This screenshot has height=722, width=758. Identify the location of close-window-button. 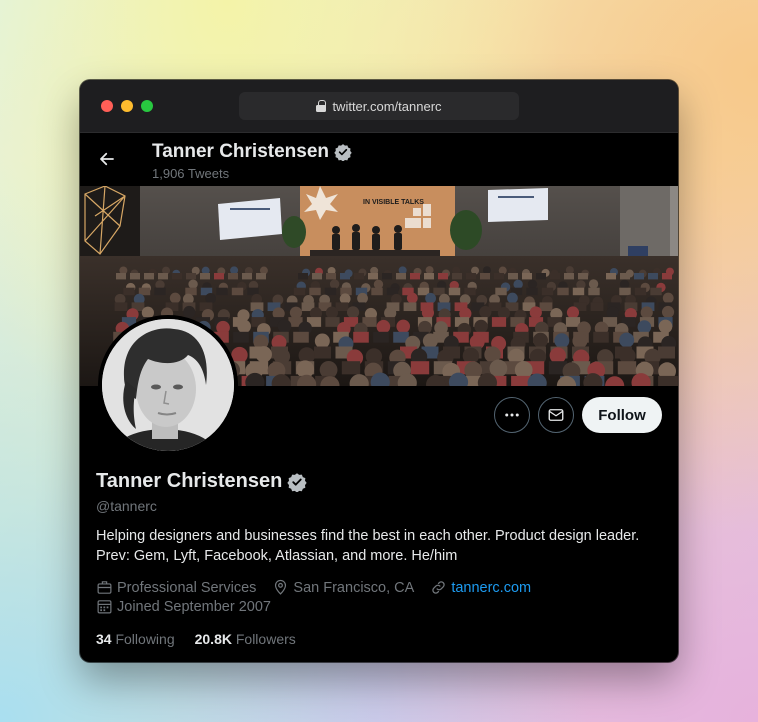
(107, 106).